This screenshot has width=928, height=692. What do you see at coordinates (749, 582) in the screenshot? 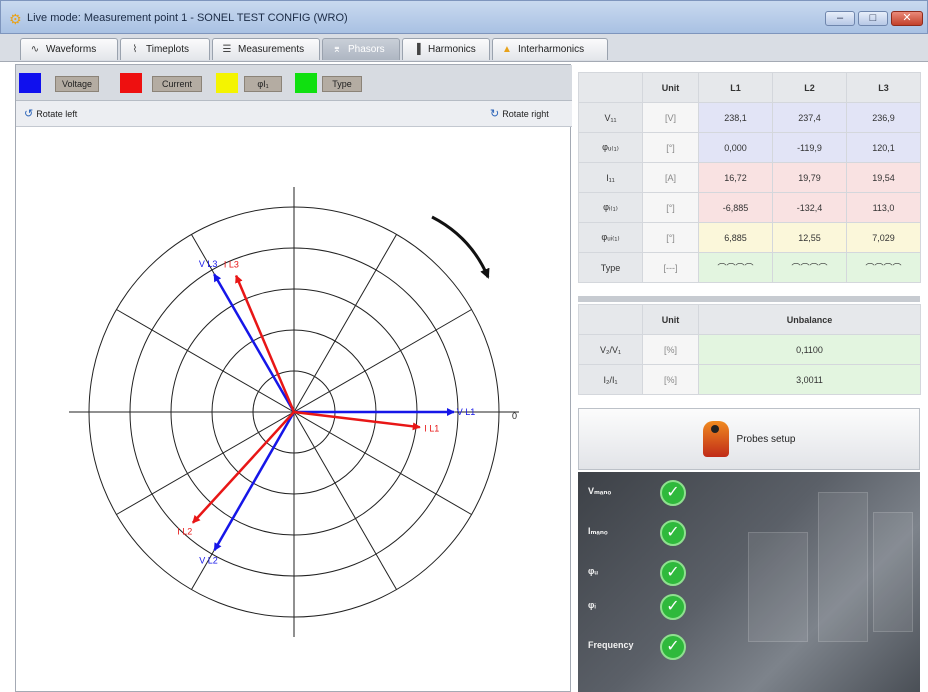
I see `status-panel: Vₘₐₙₒ ✓ Iₘₐₙₒ ✓ φᵤ ✓ φᵢ ✓ Frequency ✓` at bounding box center [749, 582].